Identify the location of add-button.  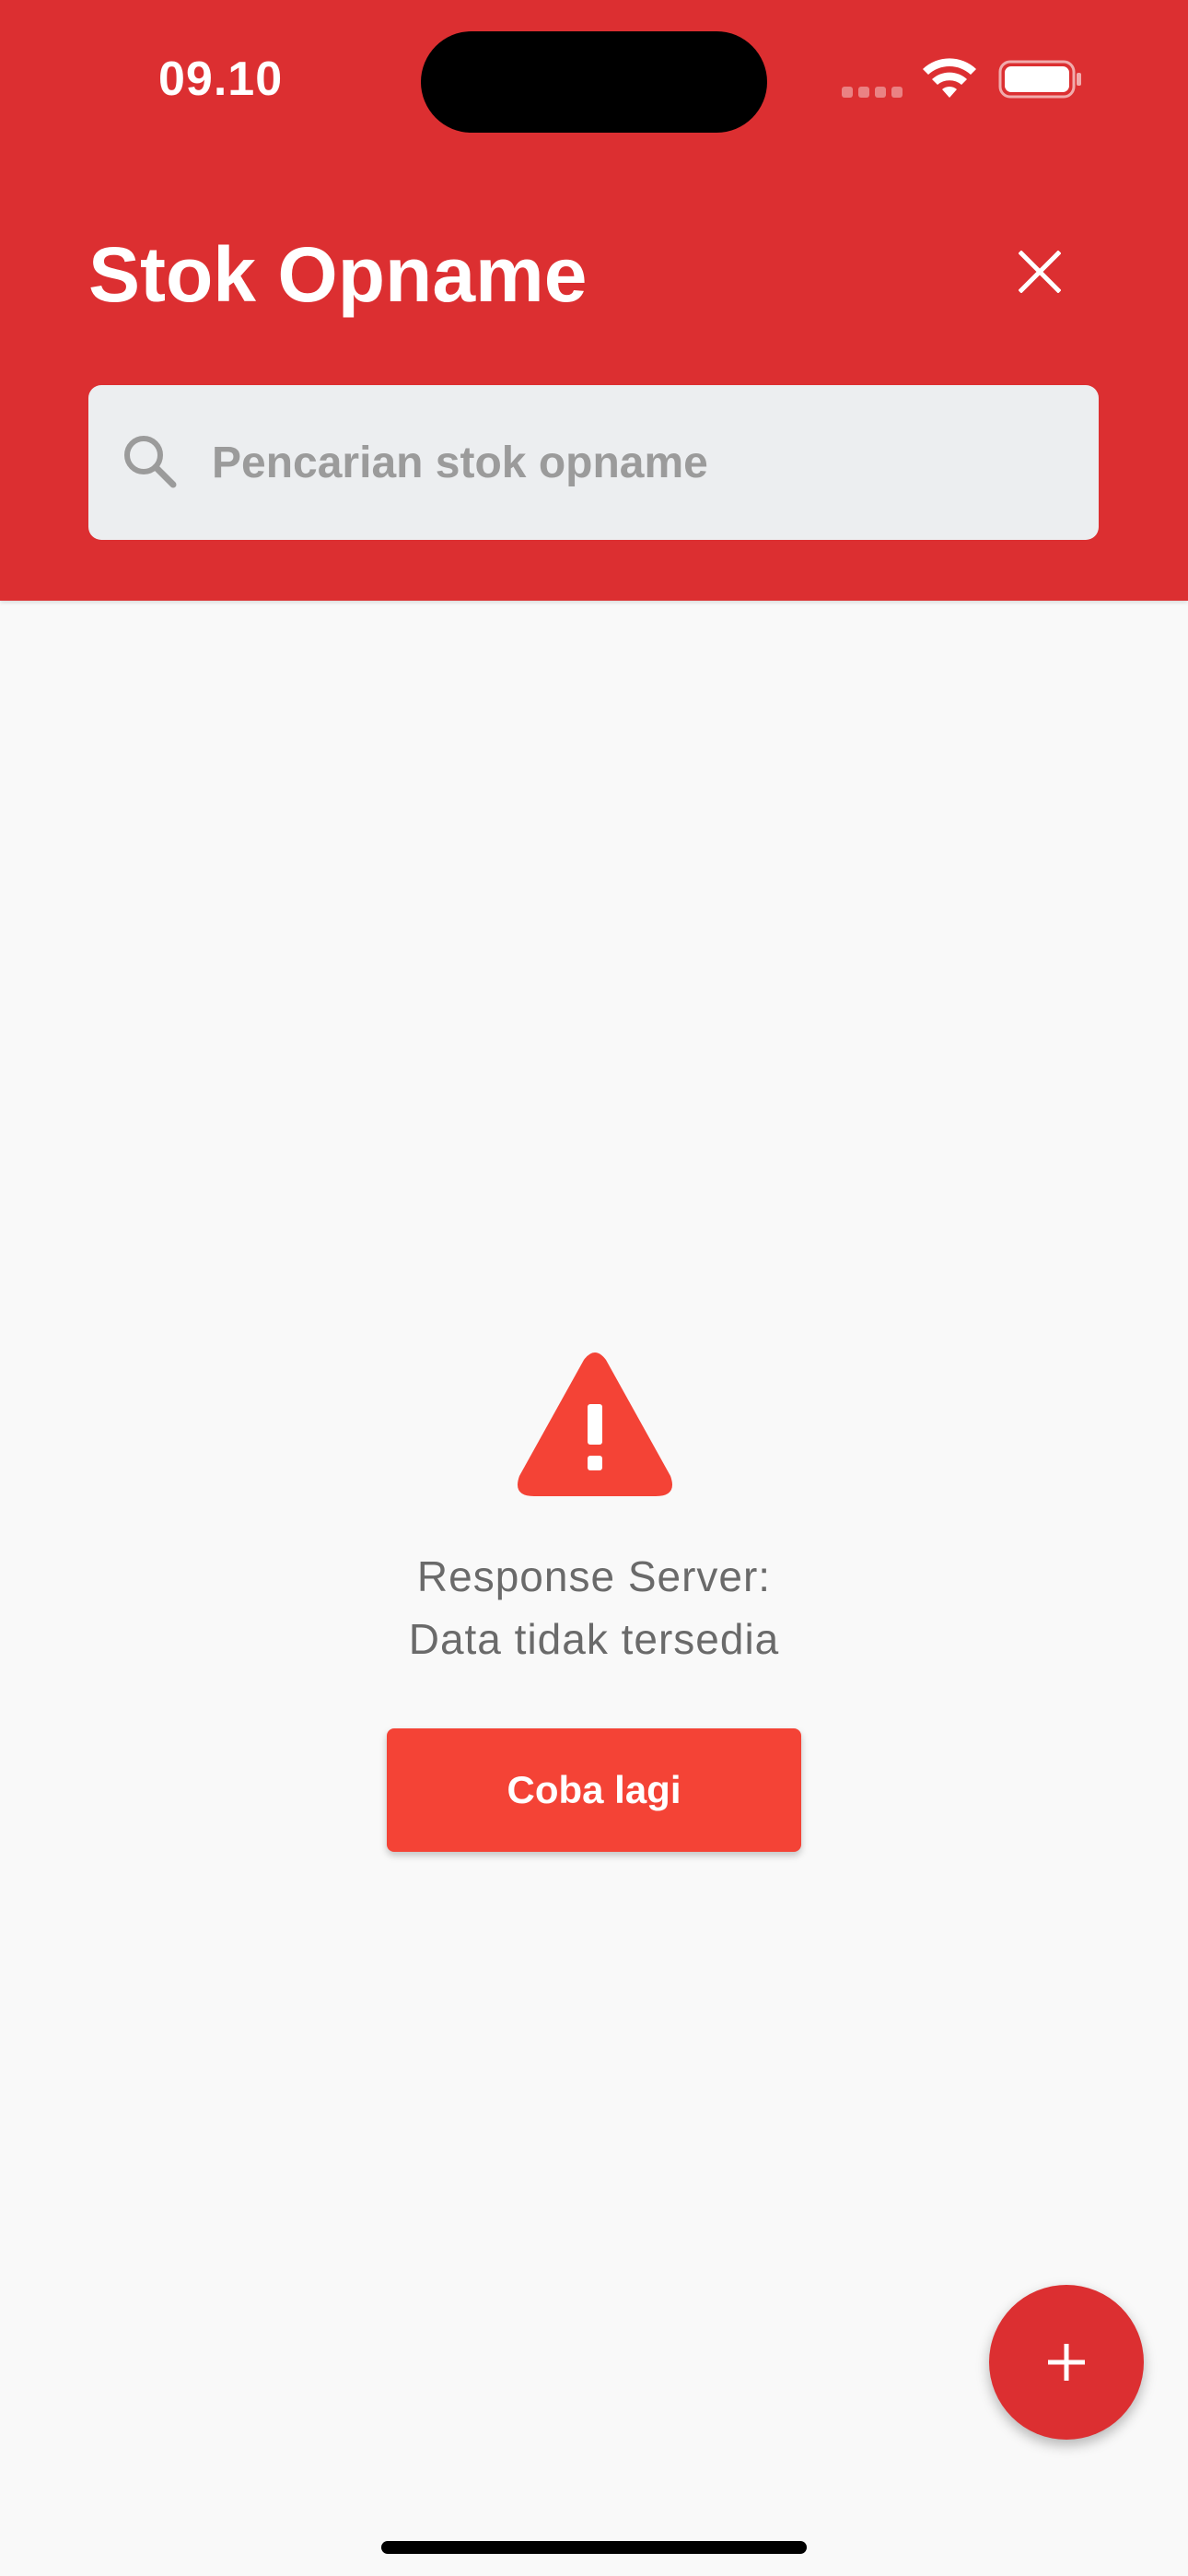
(1066, 2362).